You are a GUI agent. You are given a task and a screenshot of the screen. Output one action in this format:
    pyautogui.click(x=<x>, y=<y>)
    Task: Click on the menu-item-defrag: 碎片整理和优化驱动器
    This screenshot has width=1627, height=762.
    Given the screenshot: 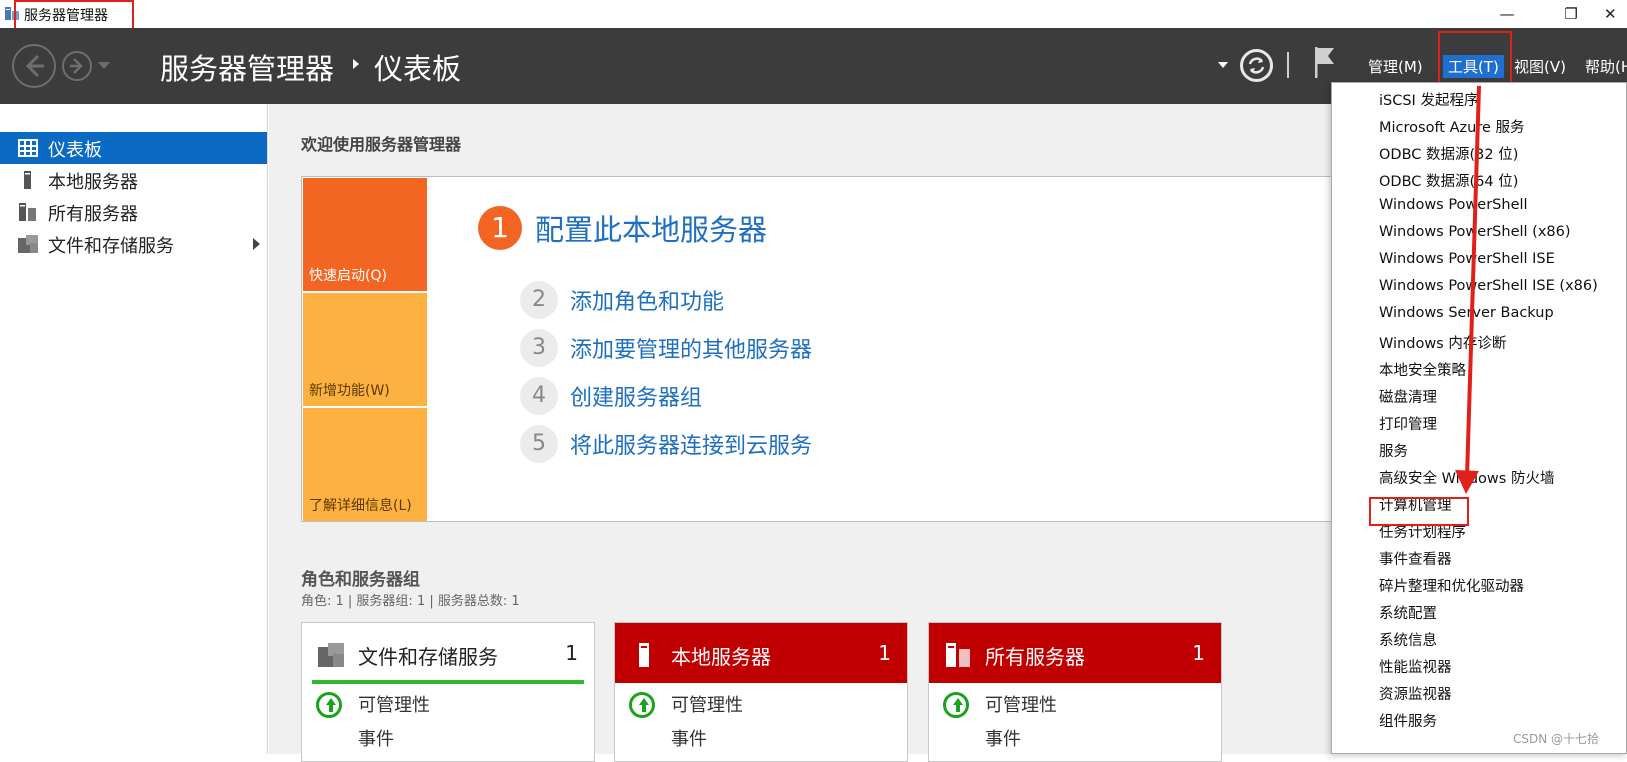 What is the action you would take?
    pyautogui.click(x=1451, y=585)
    